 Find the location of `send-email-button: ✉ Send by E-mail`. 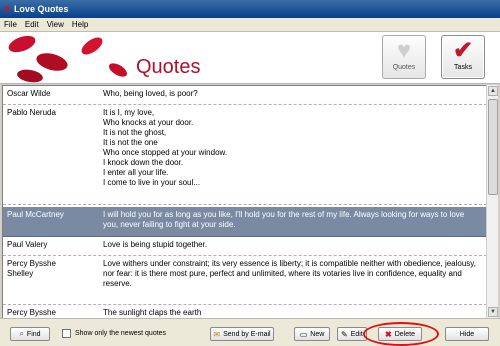

send-email-button: ✉ Send by E-mail is located at coordinates (242, 334).